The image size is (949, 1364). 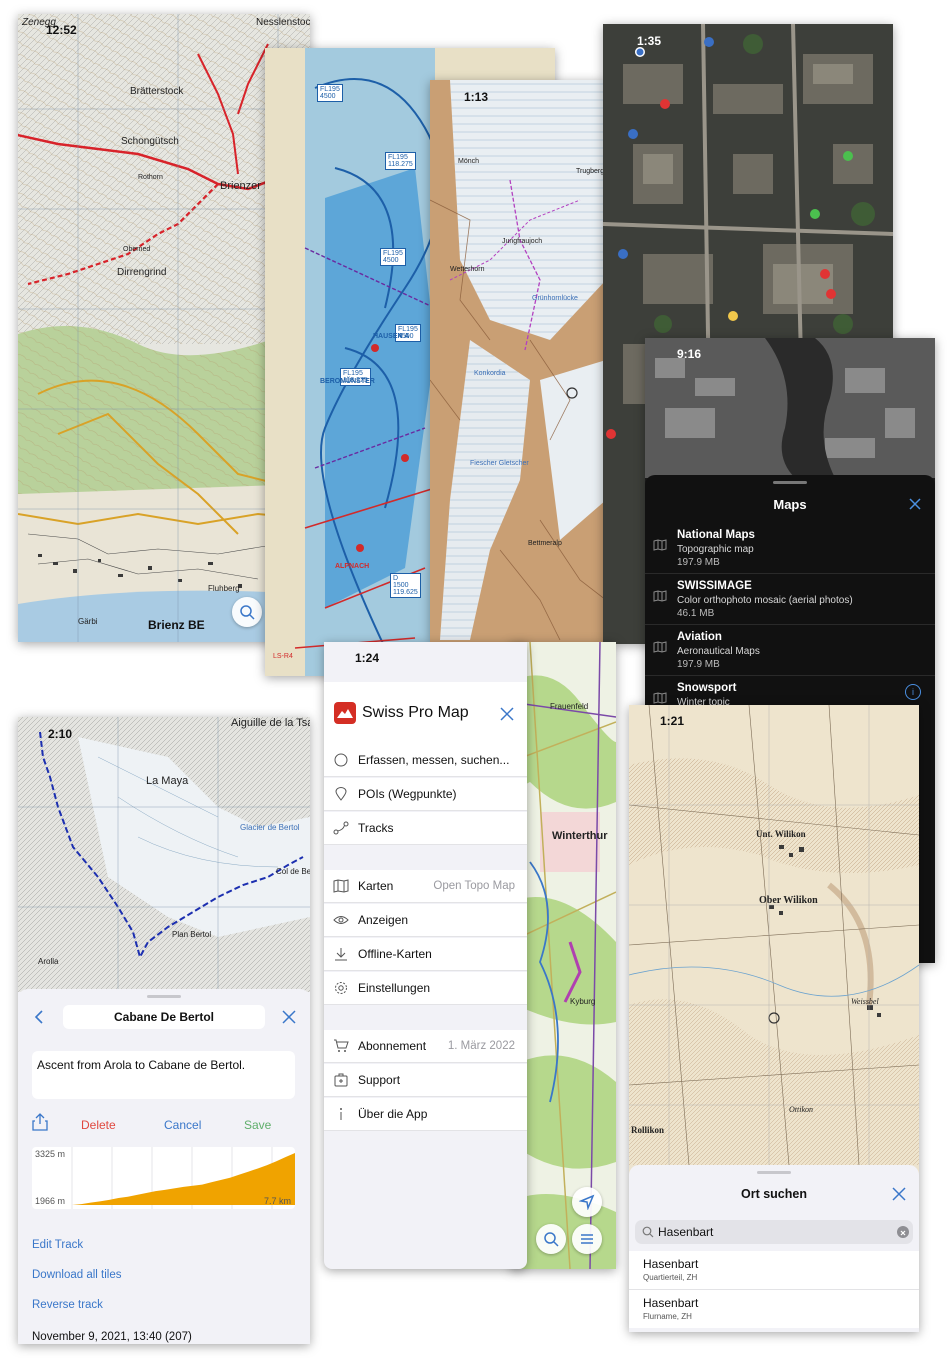 What do you see at coordinates (788, 900) in the screenshot?
I see `map-label: Ober Wilikon` at bounding box center [788, 900].